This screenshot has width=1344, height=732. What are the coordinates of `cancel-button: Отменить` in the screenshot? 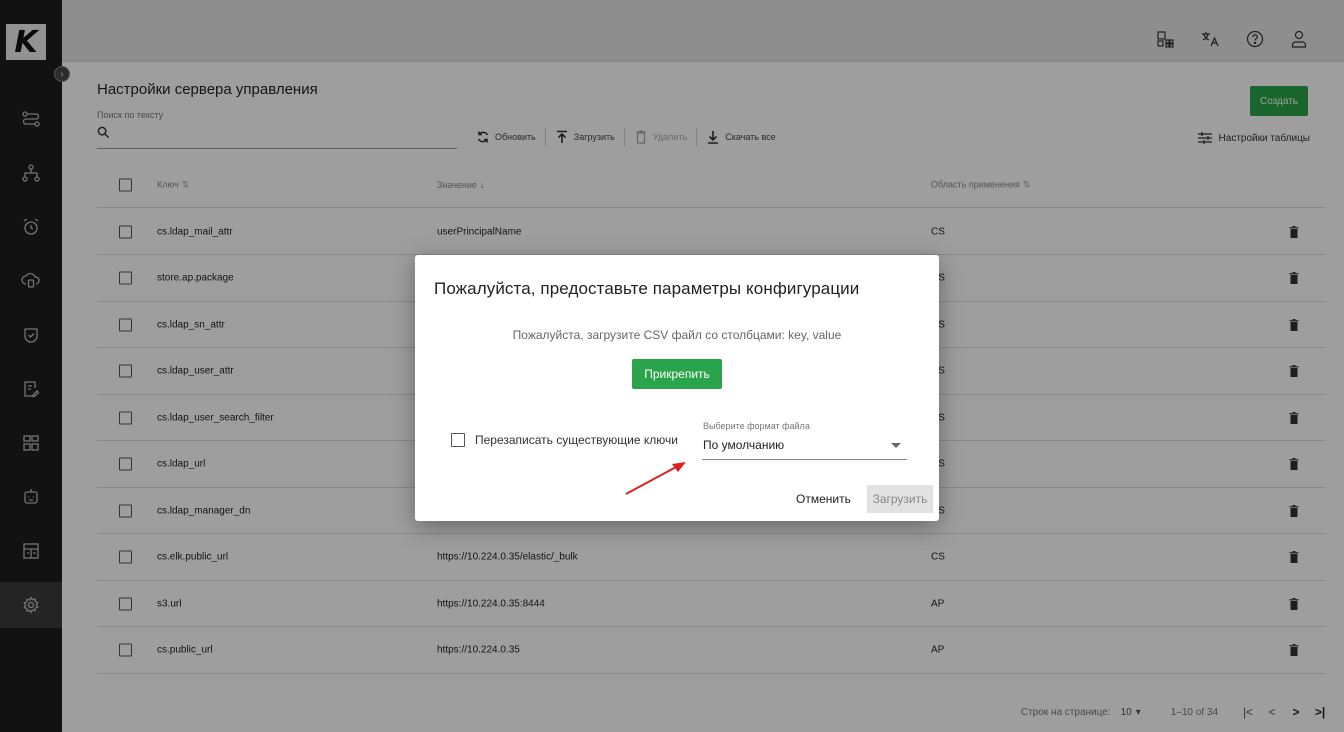 It's located at (823, 499).